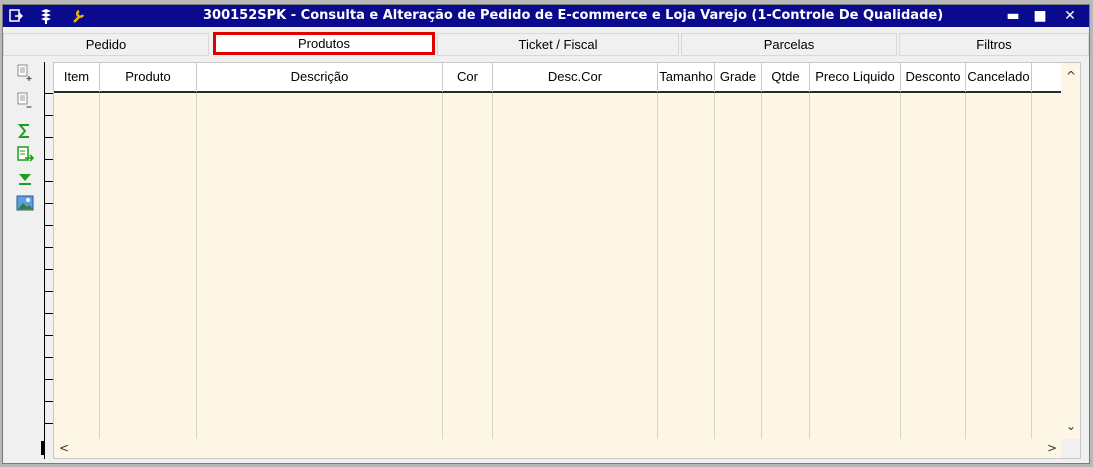 This screenshot has width=1093, height=467. Describe the element at coordinates (46, 16) in the screenshot. I see `layers-icon` at that location.